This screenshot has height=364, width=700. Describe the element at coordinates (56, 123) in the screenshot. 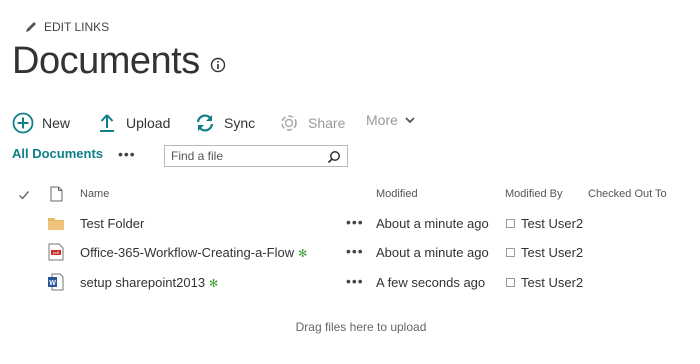

I see `new-label: New` at that location.